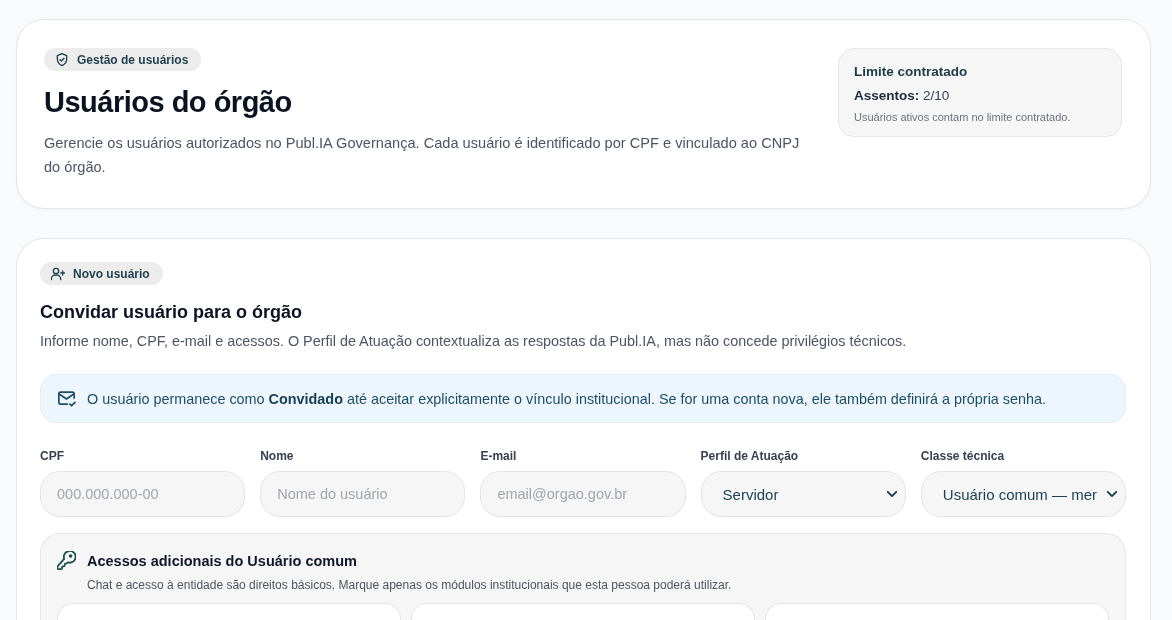 The height and width of the screenshot is (620, 1172). Describe the element at coordinates (750, 456) in the screenshot. I see `field-label: Perfil de Atuação` at that location.